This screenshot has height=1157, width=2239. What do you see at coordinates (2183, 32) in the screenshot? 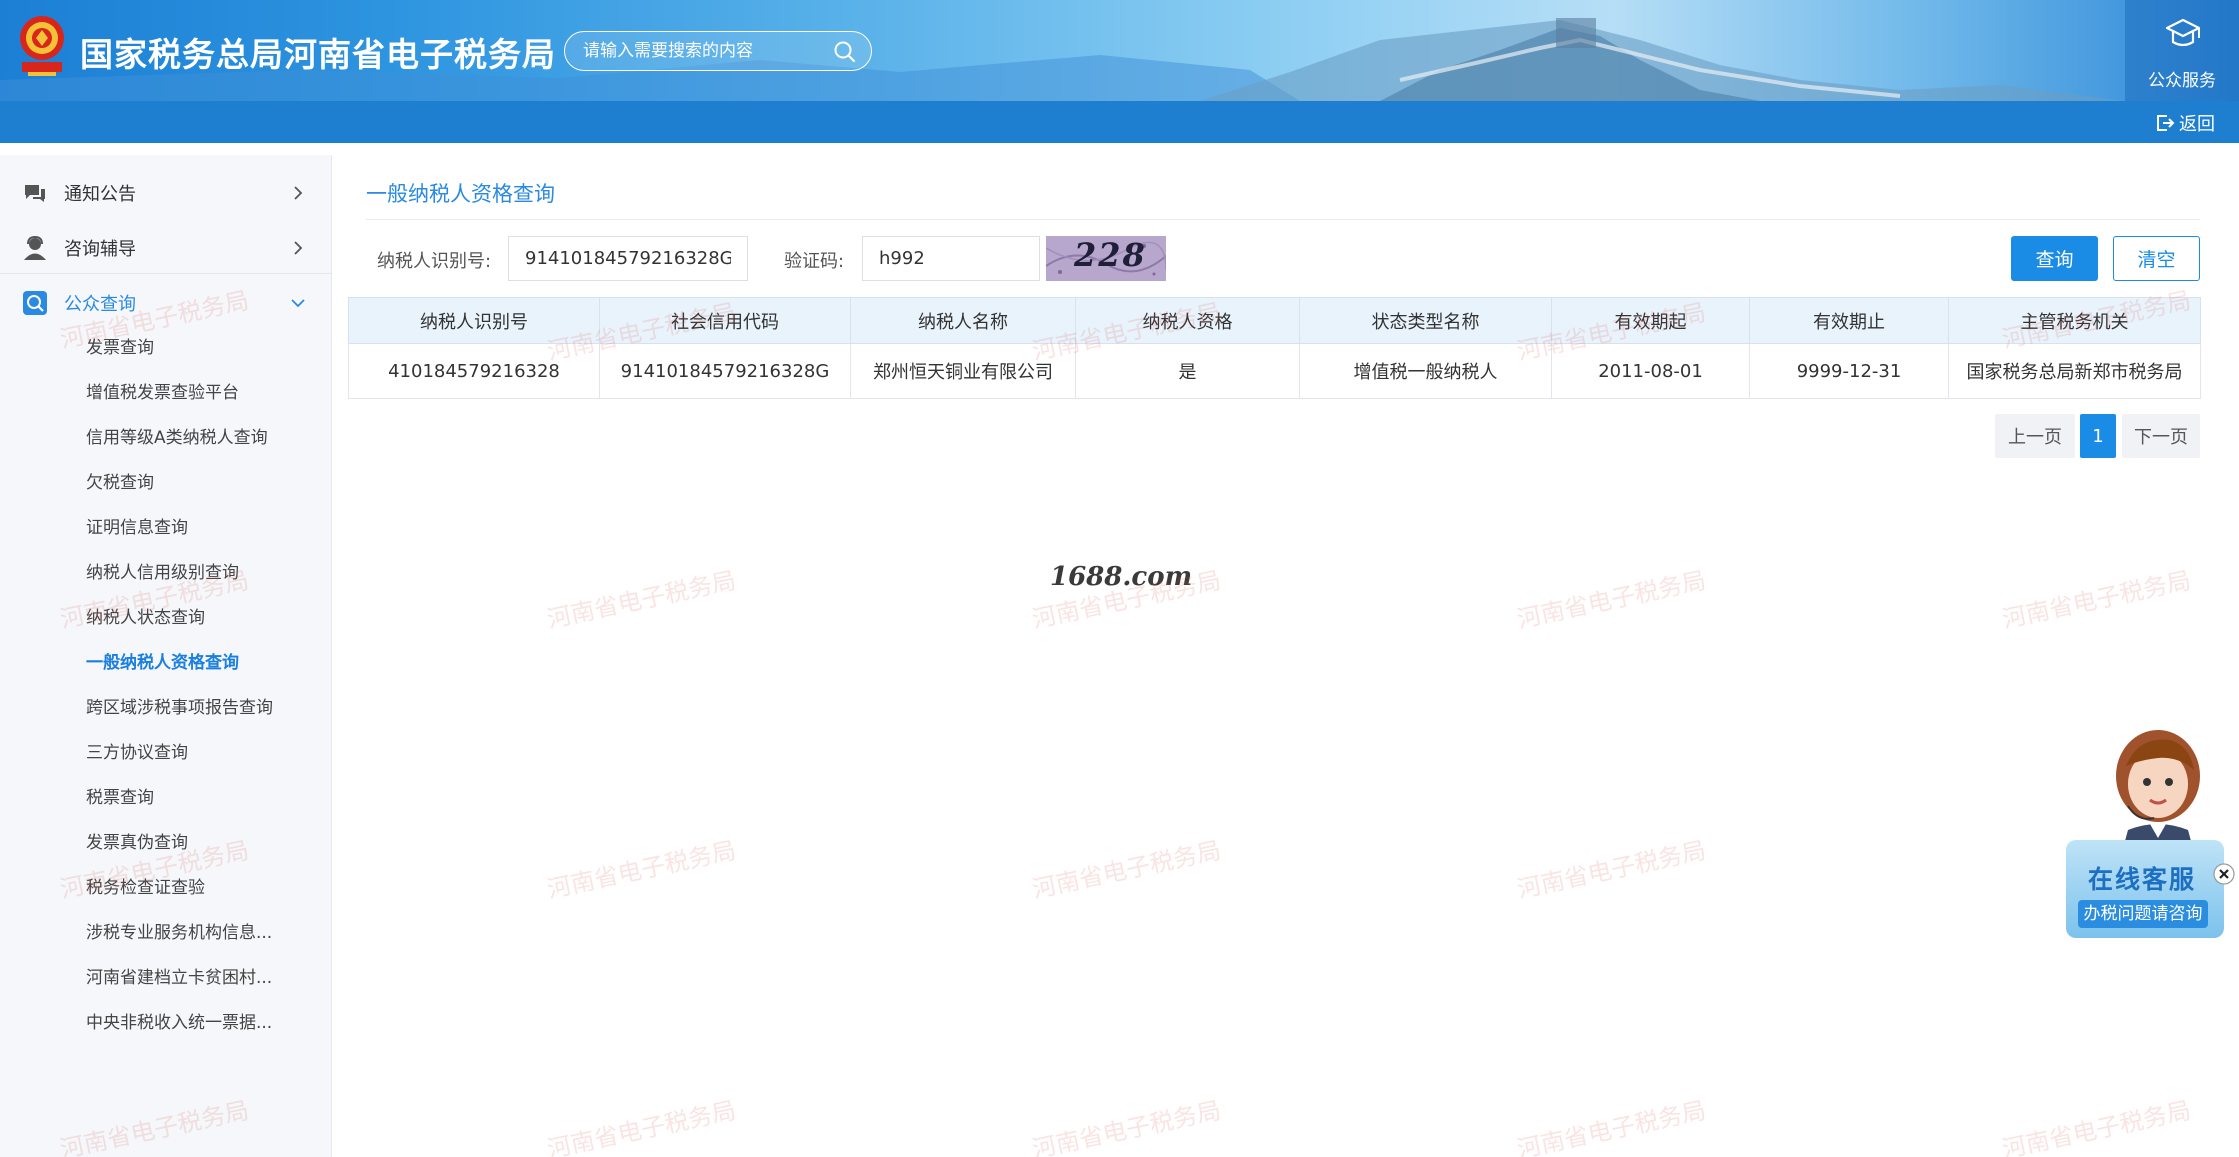
I see `graduation-cap-icon` at bounding box center [2183, 32].